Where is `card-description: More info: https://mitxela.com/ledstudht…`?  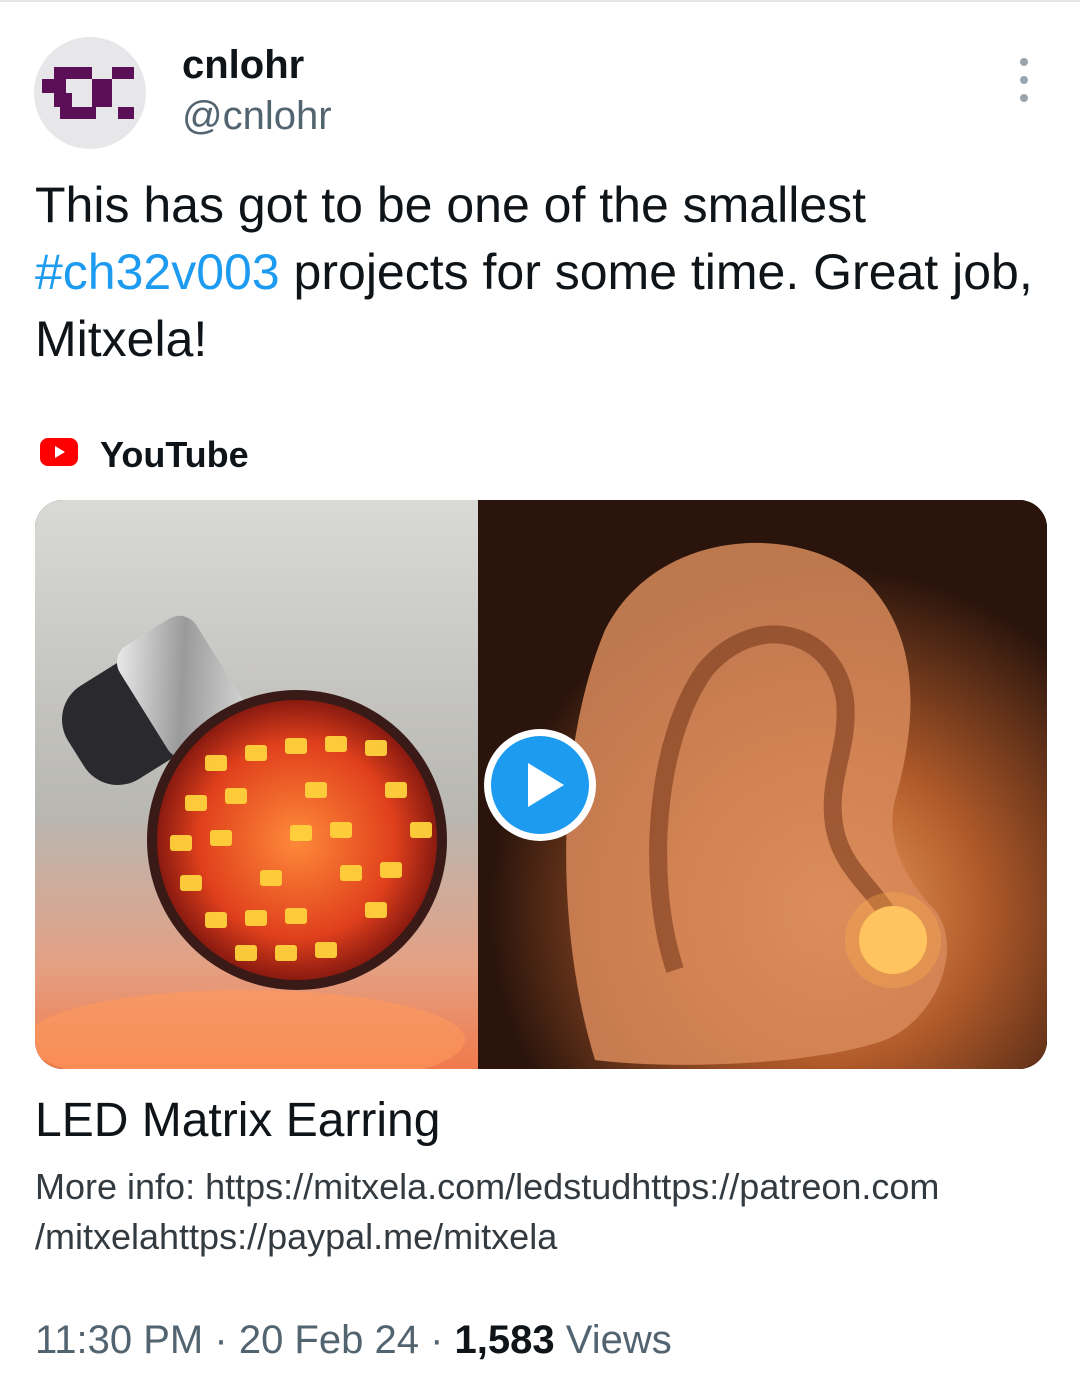
card-description: More info: https://mitxela.com/ledstudht… is located at coordinates (540, 1212).